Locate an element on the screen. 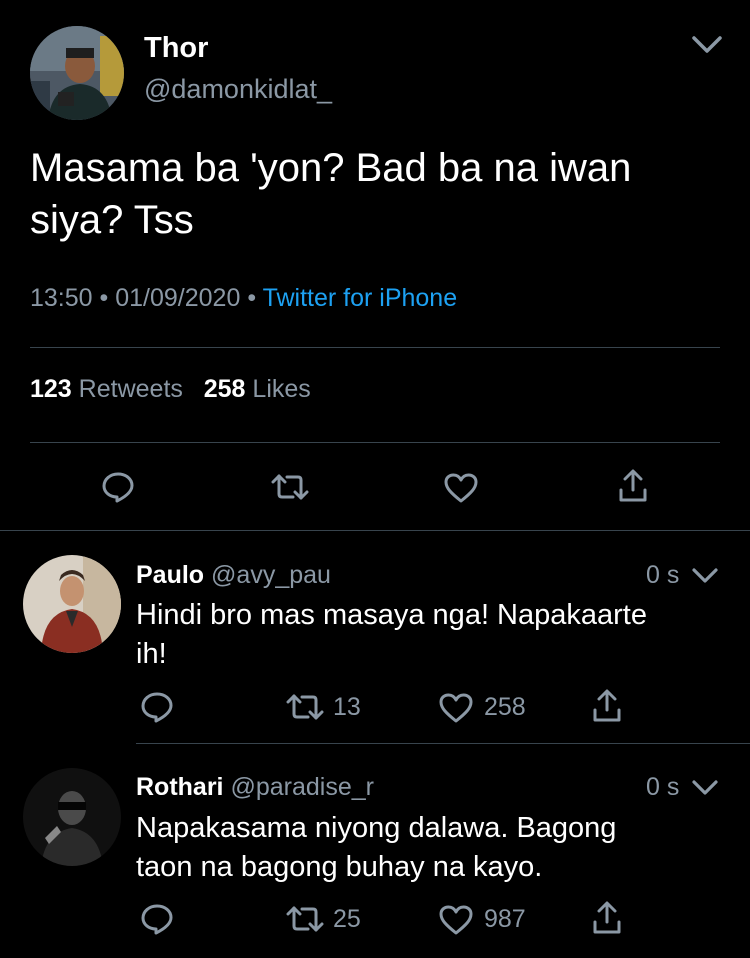 The width and height of the screenshot is (750, 958). like-count: 258 is located at coordinates (505, 707).